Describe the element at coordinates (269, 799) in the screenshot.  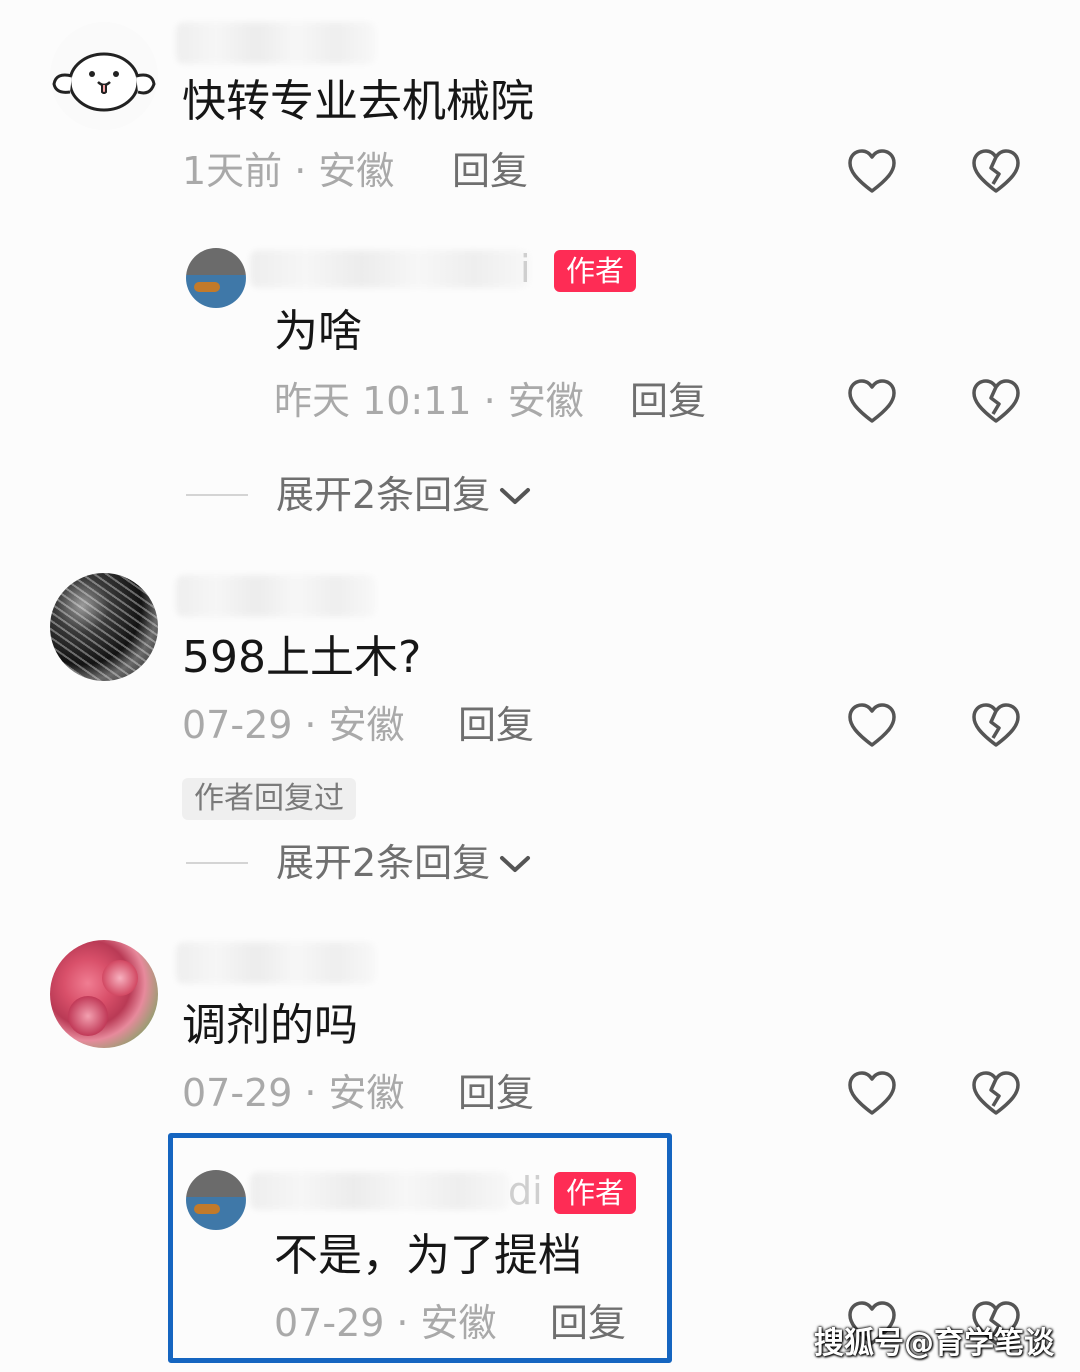
I see `author-replied-tag: 作者回复过` at that location.